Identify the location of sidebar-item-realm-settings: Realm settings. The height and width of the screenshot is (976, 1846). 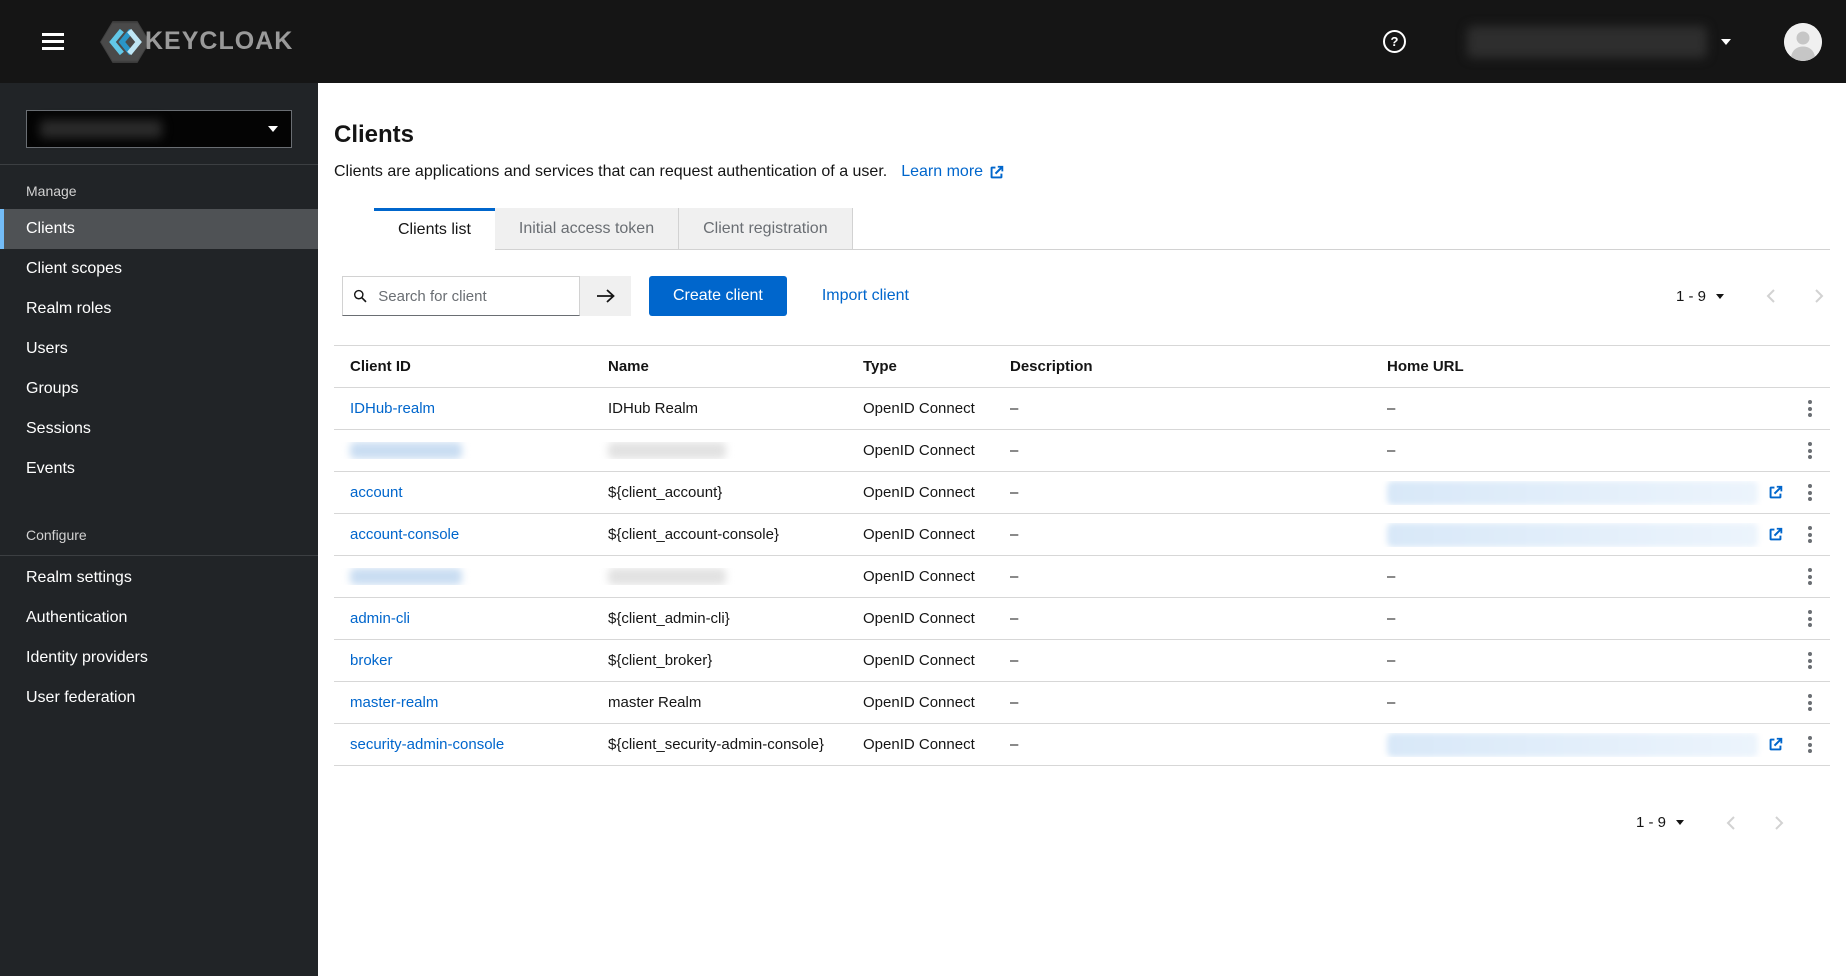
(159, 578).